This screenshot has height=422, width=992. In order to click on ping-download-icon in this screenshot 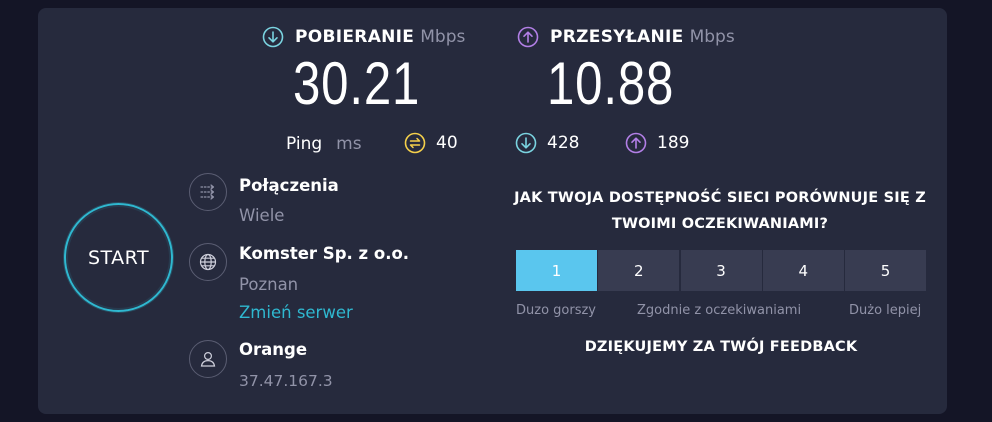, I will do `click(526, 143)`.